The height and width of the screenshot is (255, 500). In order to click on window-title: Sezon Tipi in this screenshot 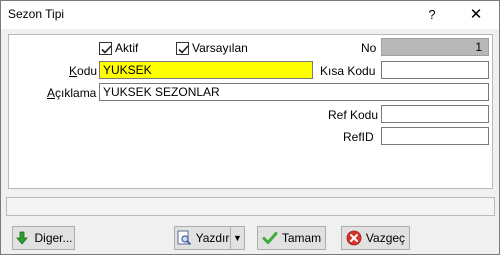, I will do `click(36, 14)`.